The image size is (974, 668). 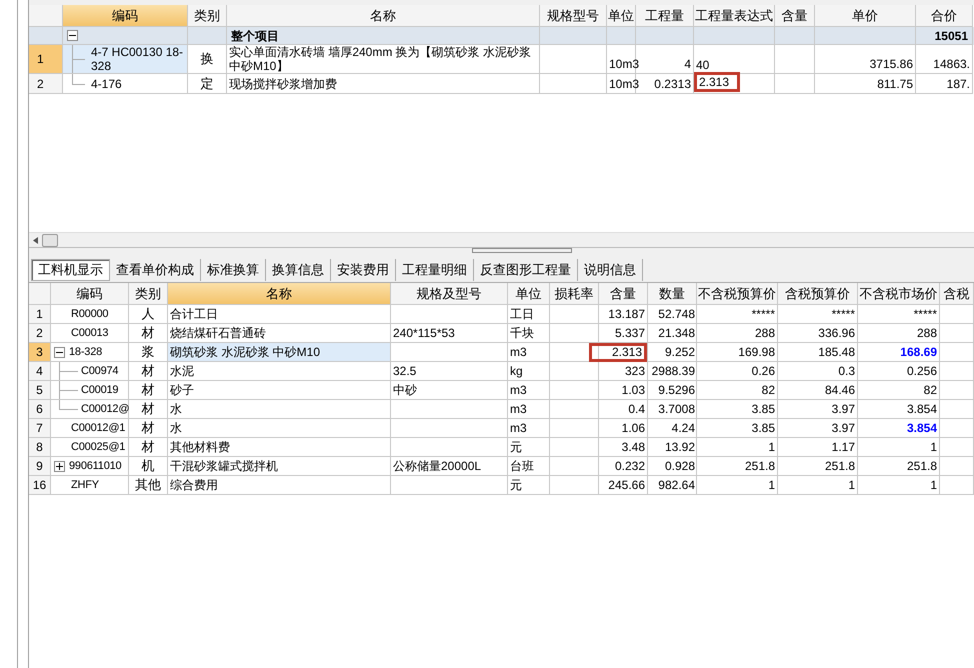 What do you see at coordinates (182, 371) in the screenshot?
I see `table-cell-text: 水泥` at bounding box center [182, 371].